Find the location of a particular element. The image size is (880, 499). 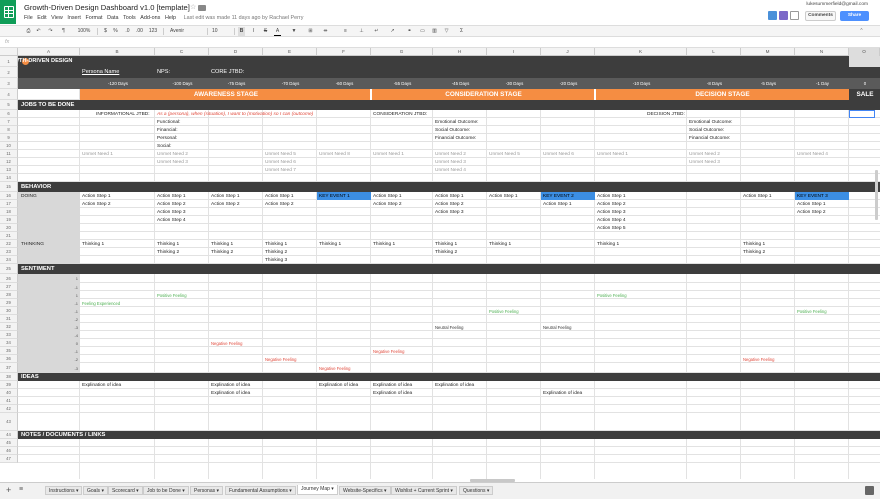

column-header-g: G is located at coordinates (402, 52).